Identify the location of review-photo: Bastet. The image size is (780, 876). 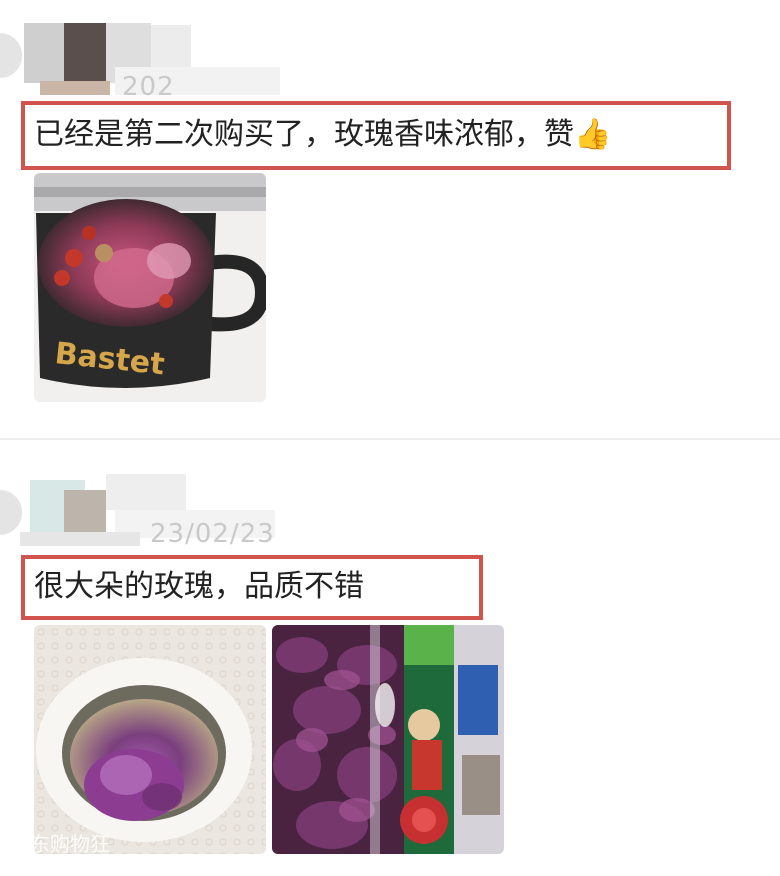
(150, 287).